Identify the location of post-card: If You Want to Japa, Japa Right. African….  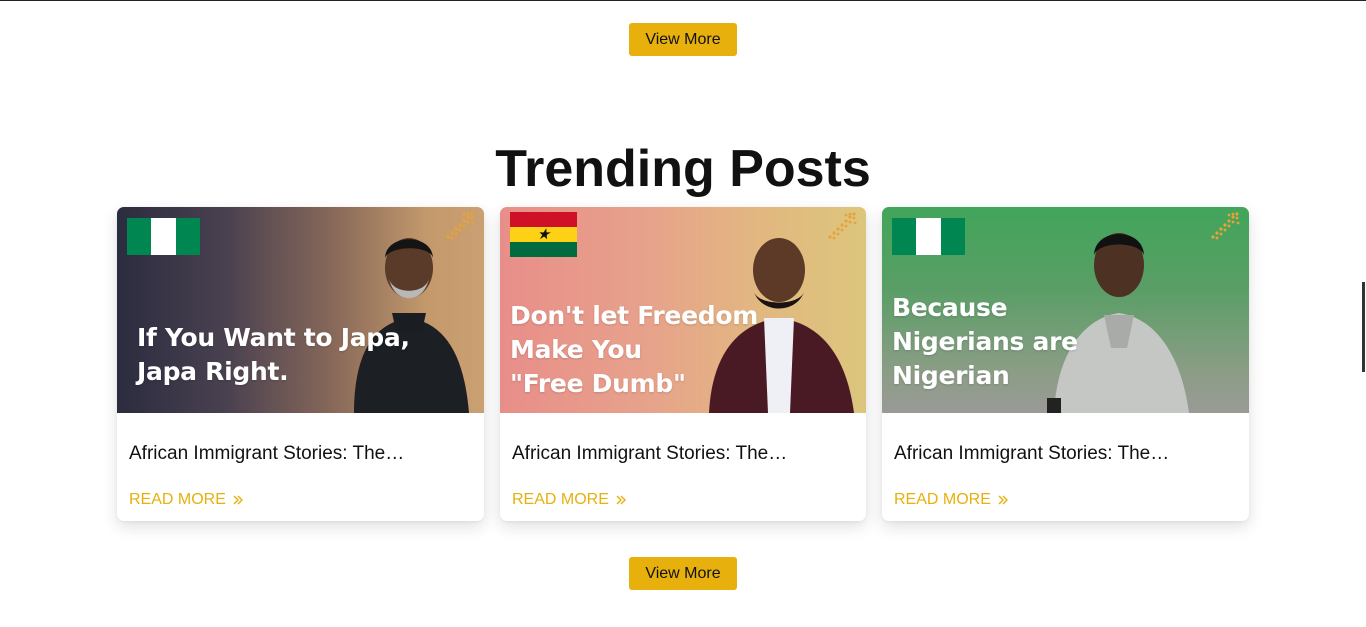
(300, 364).